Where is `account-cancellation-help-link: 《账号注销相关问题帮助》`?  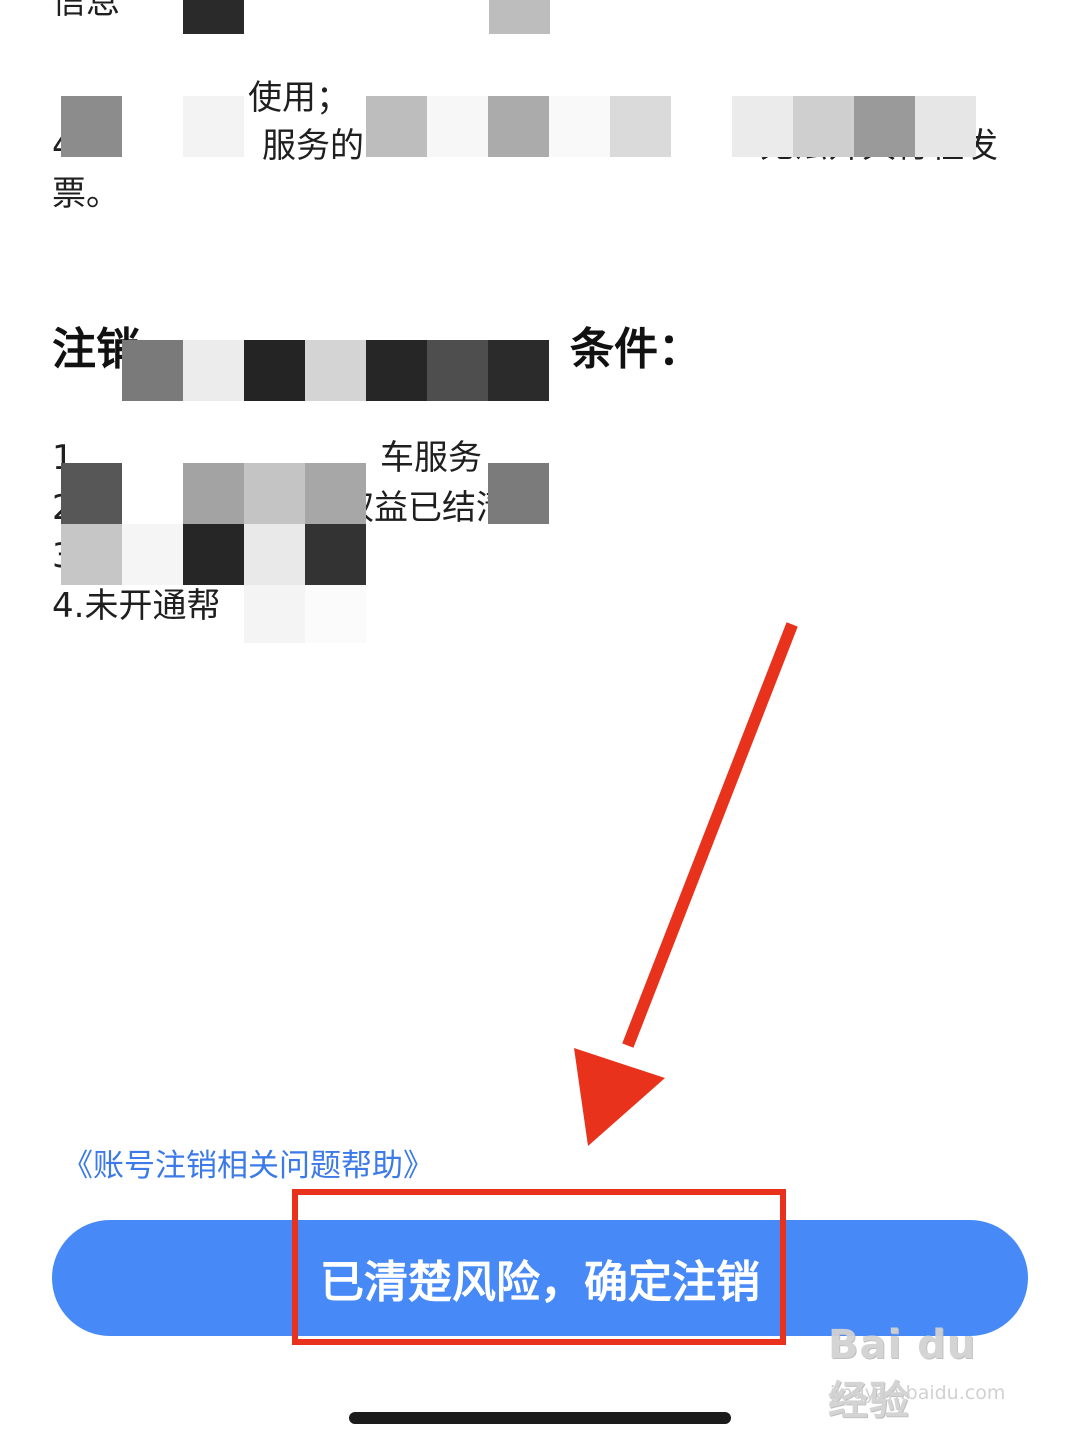 account-cancellation-help-link: 《账号注销相关问题帮助》 is located at coordinates (248, 1166).